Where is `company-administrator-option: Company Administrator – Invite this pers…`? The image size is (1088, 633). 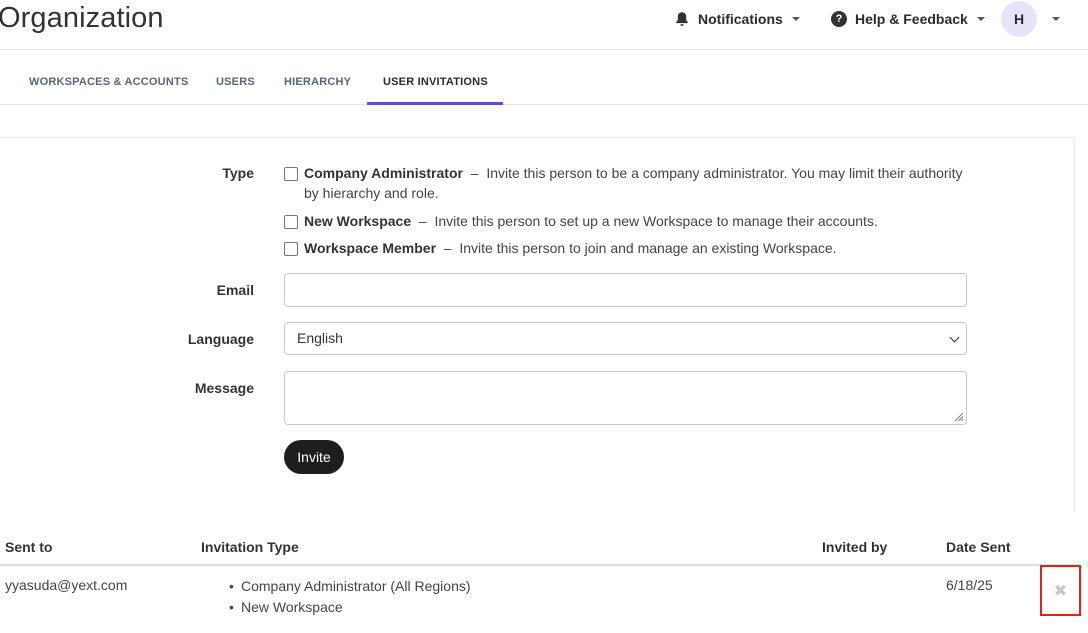
company-administrator-option: Company Administrator – Invite this pers… is located at coordinates (636, 183).